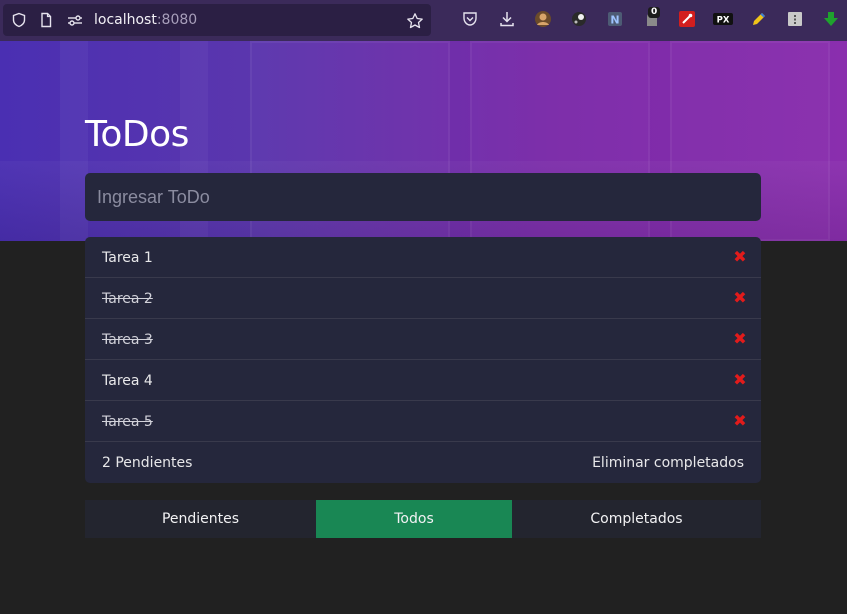  I want to click on shield-icon, so click(19, 20).